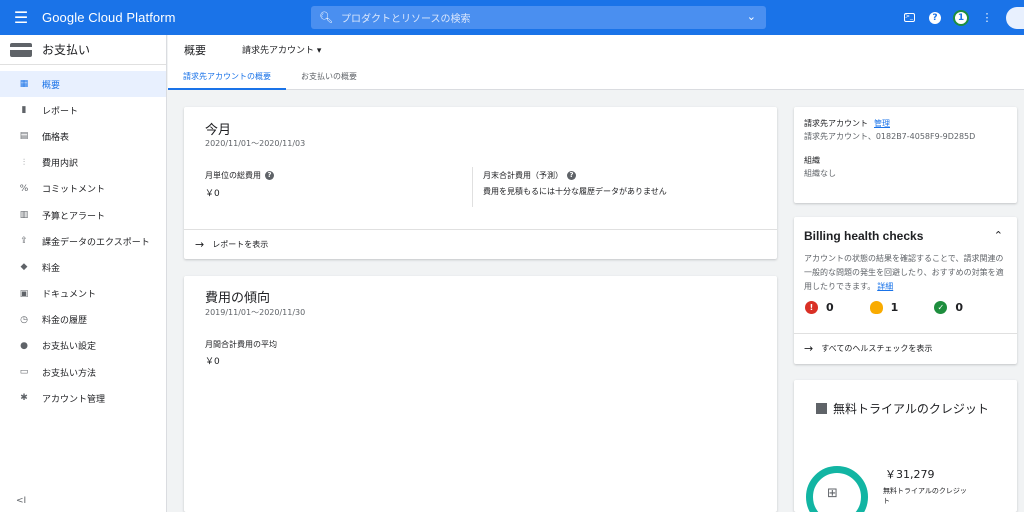  Describe the element at coordinates (24, 84) in the screenshot. I see `dashboard-icon: ▦` at that location.